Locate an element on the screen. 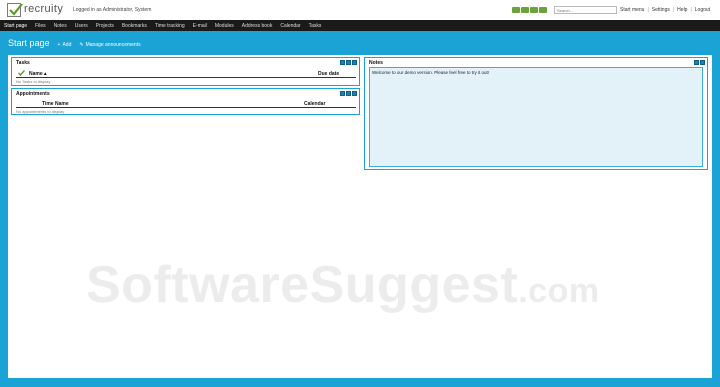 This screenshot has height=387, width=720. page-title: Start page is located at coordinates (29, 43).